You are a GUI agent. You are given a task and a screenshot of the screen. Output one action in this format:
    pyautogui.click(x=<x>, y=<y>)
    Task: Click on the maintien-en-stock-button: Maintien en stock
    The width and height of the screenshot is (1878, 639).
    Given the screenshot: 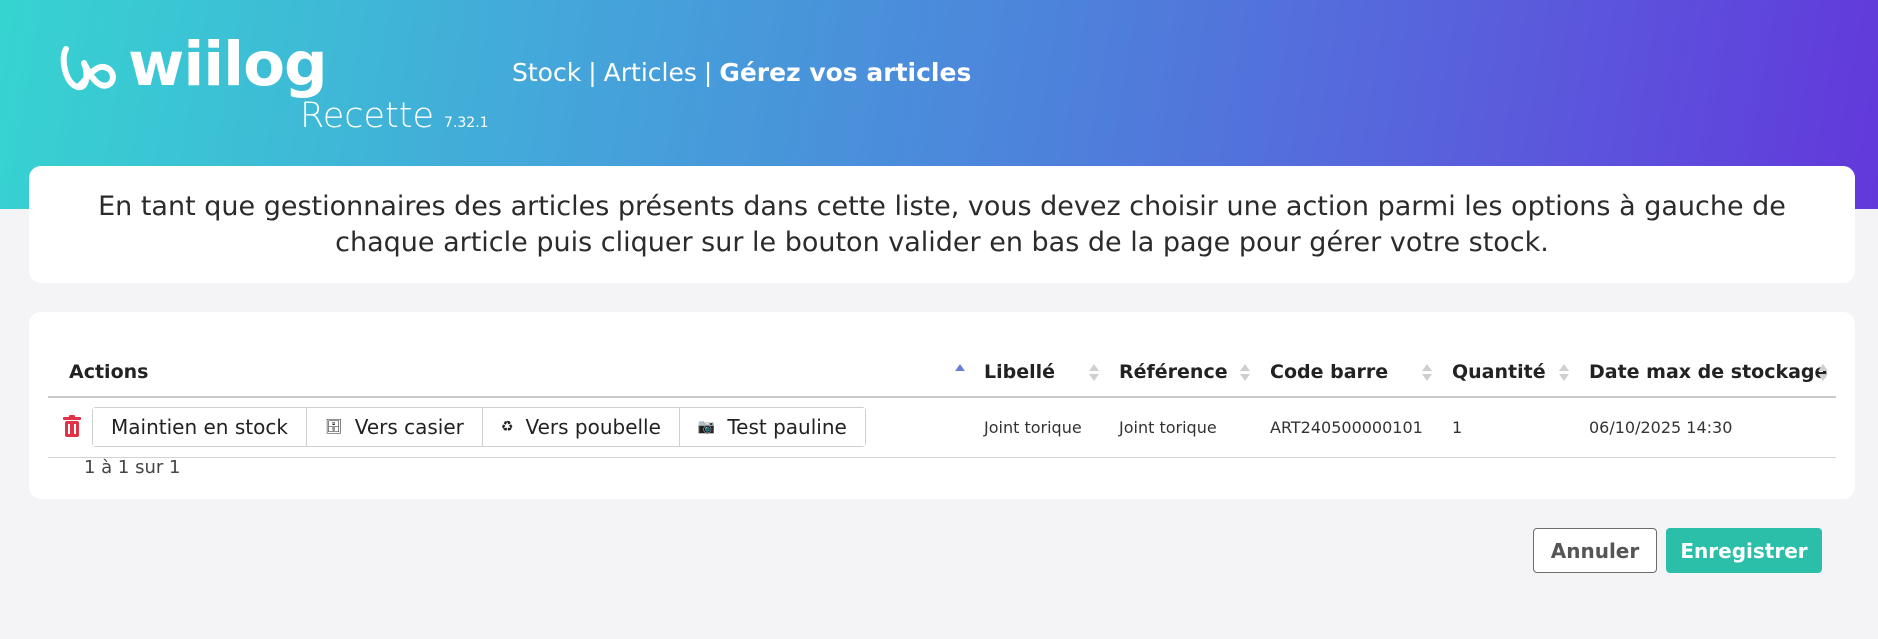 What is the action you would take?
    pyautogui.click(x=200, y=427)
    